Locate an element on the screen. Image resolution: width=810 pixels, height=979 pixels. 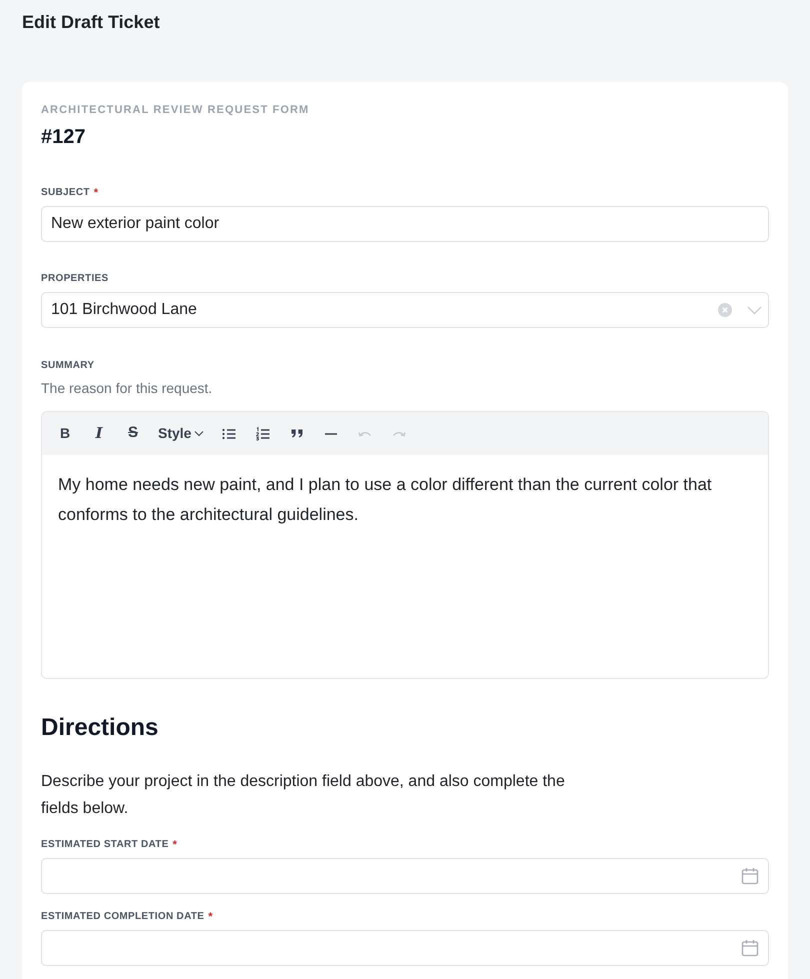
caret-down-icon is located at coordinates (199, 433).